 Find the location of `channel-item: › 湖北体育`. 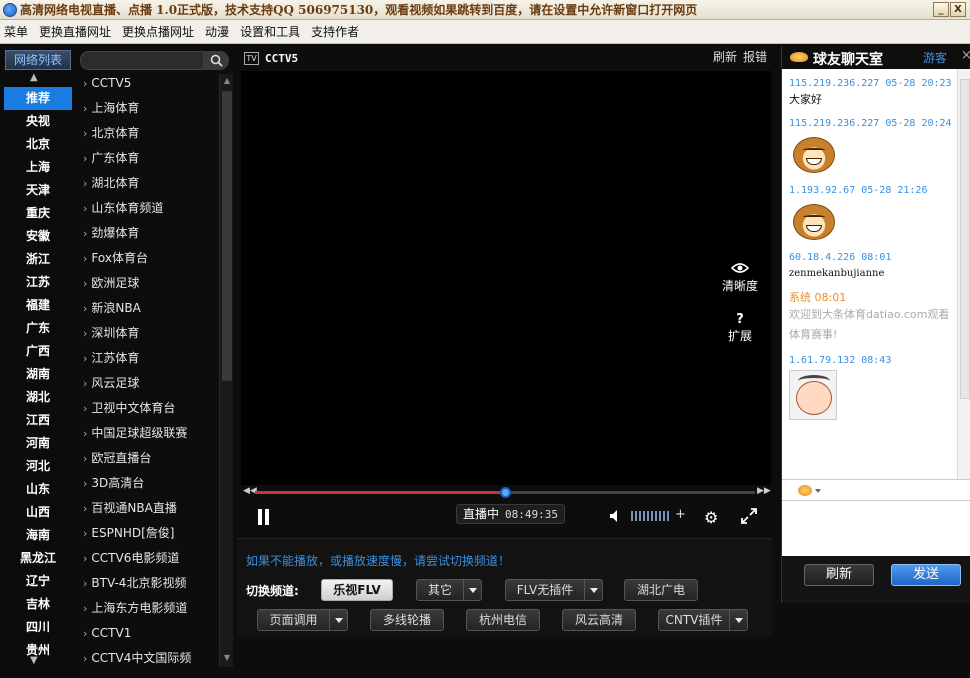

channel-item: › 湖北体育 is located at coordinates (149, 183).